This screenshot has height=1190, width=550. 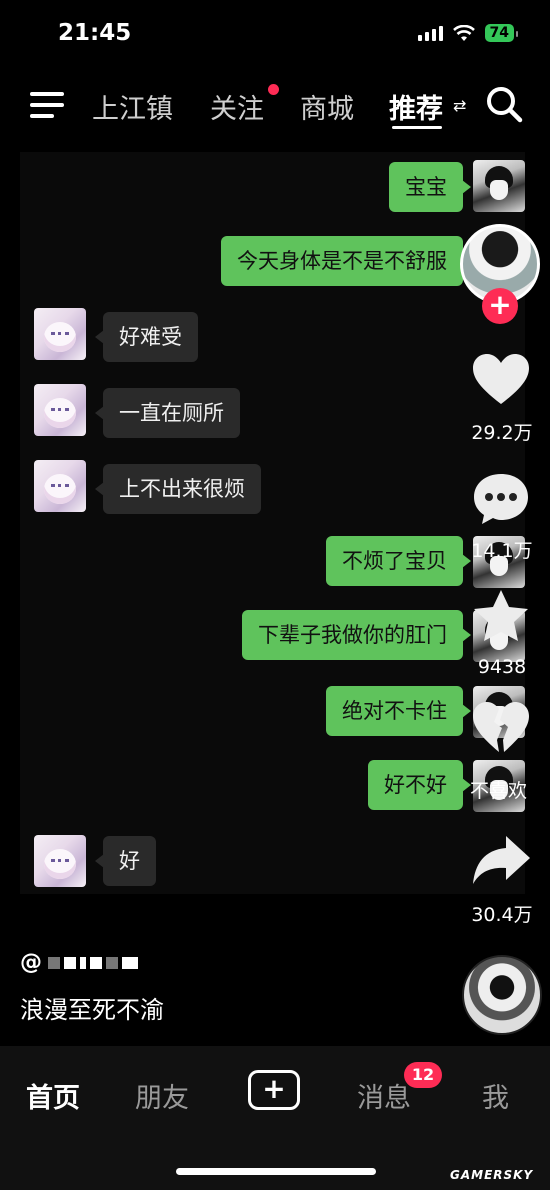 What do you see at coordinates (167, 413) in the screenshot?
I see `chat-bubble-other: 一直在厕所` at bounding box center [167, 413].